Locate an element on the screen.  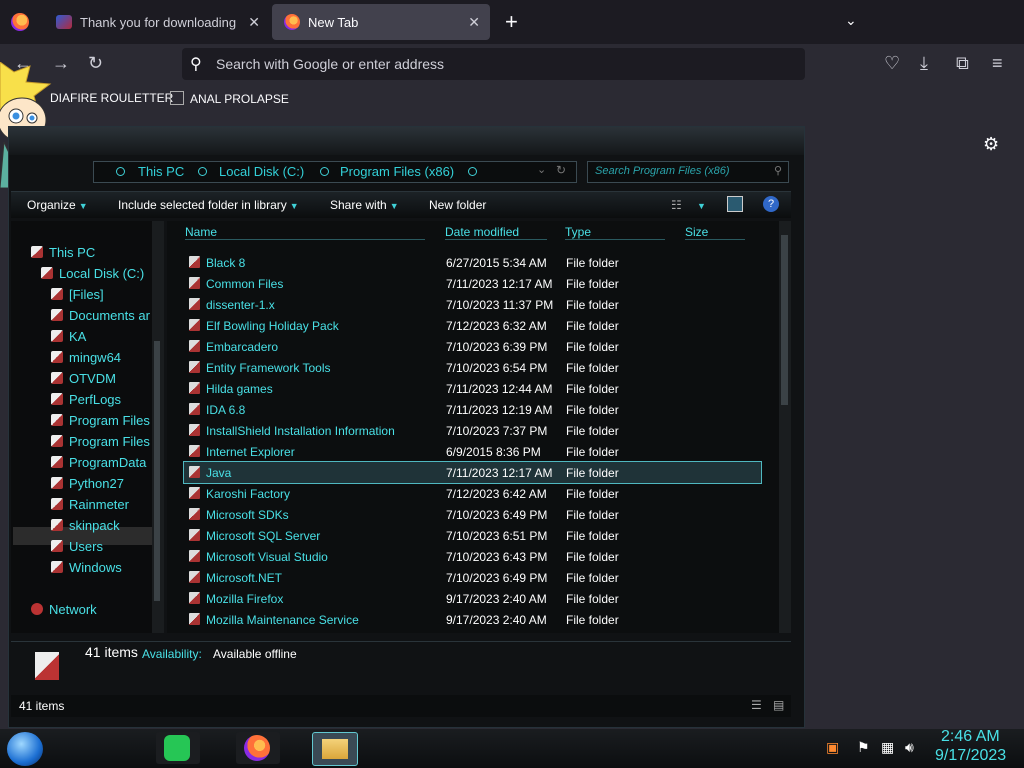
tab-new-tab: New Tab ✕ is located at coordinates (381, 22).